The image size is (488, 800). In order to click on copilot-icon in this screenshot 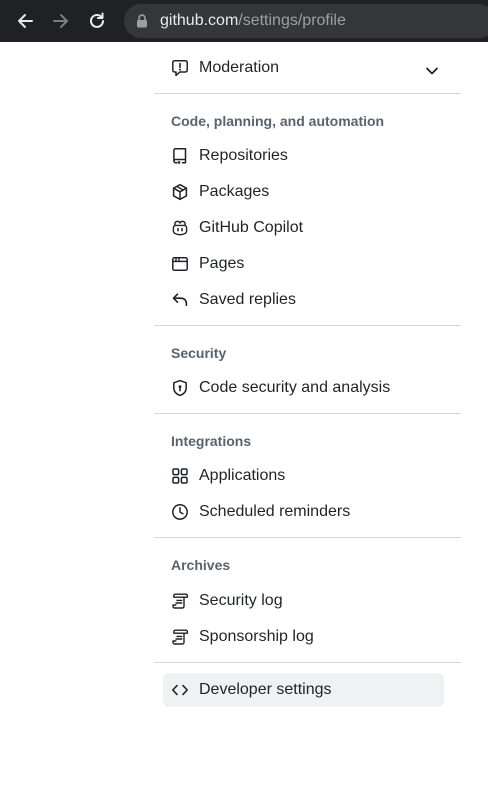, I will do `click(180, 228)`.